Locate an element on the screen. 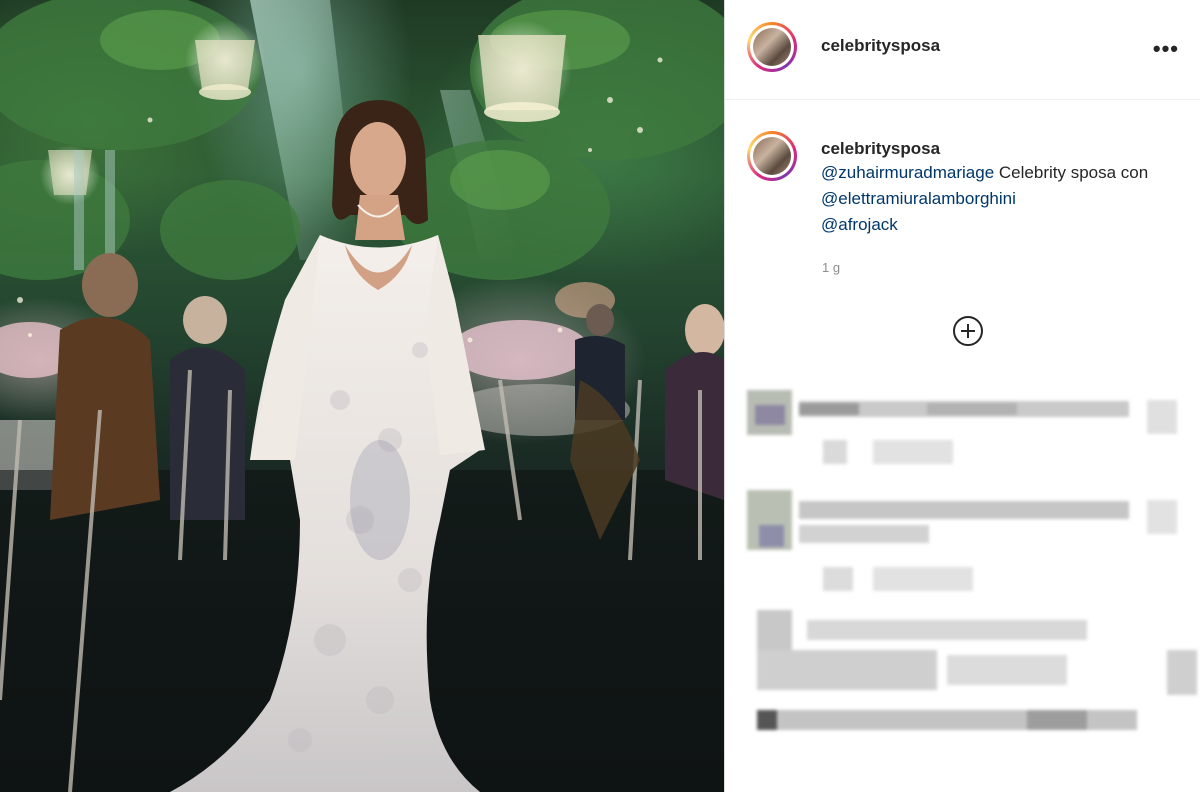 The width and height of the screenshot is (1200, 792). header-username: celebritysposa is located at coordinates (880, 46).